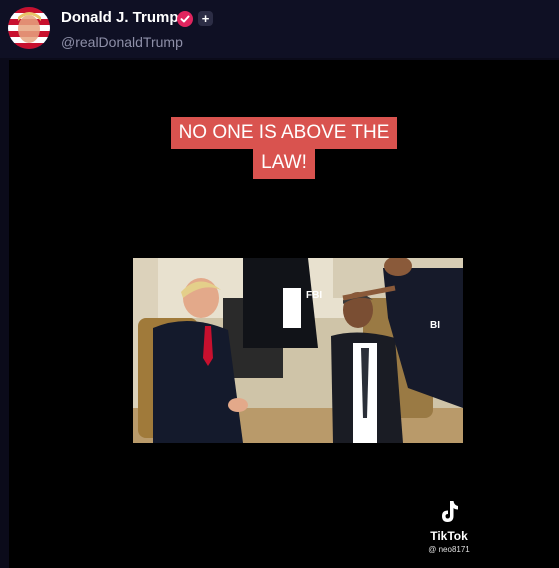 The width and height of the screenshot is (559, 568). I want to click on tiktok-label: TikTok, so click(449, 536).